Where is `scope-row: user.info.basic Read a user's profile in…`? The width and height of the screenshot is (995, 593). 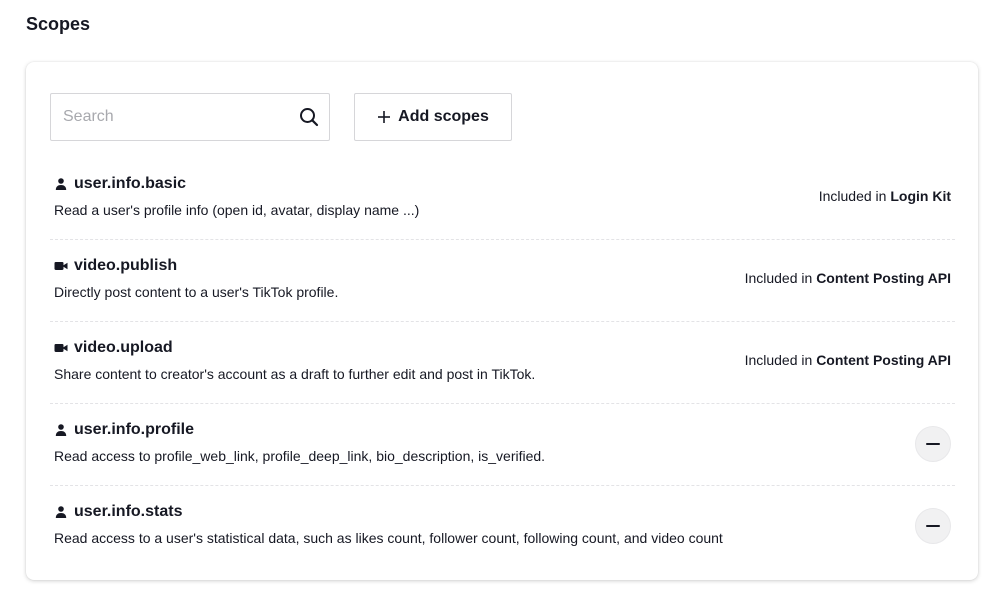
scope-row: user.info.basic Read a user's profile in… is located at coordinates (502, 199).